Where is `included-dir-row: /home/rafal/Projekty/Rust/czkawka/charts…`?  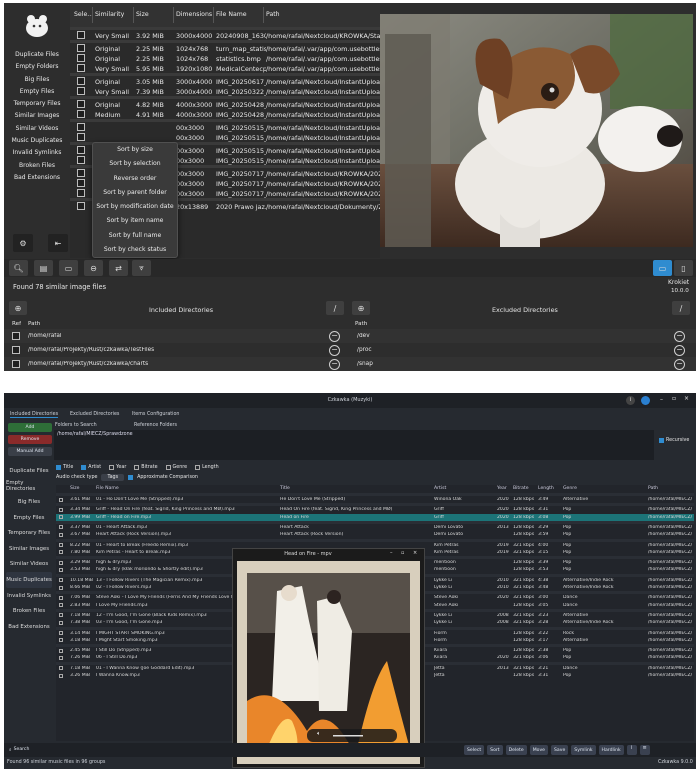
included-dir-row: /home/rafal/Projekty/Rust/czkawka/charts… is located at coordinates (177, 364).